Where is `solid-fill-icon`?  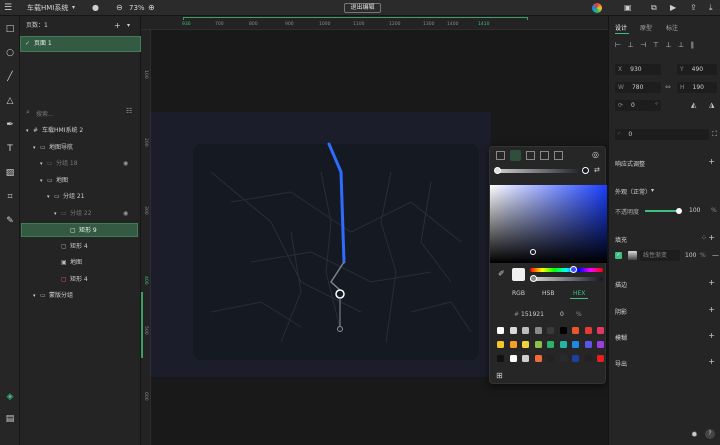 solid-fill-icon is located at coordinates (500, 155).